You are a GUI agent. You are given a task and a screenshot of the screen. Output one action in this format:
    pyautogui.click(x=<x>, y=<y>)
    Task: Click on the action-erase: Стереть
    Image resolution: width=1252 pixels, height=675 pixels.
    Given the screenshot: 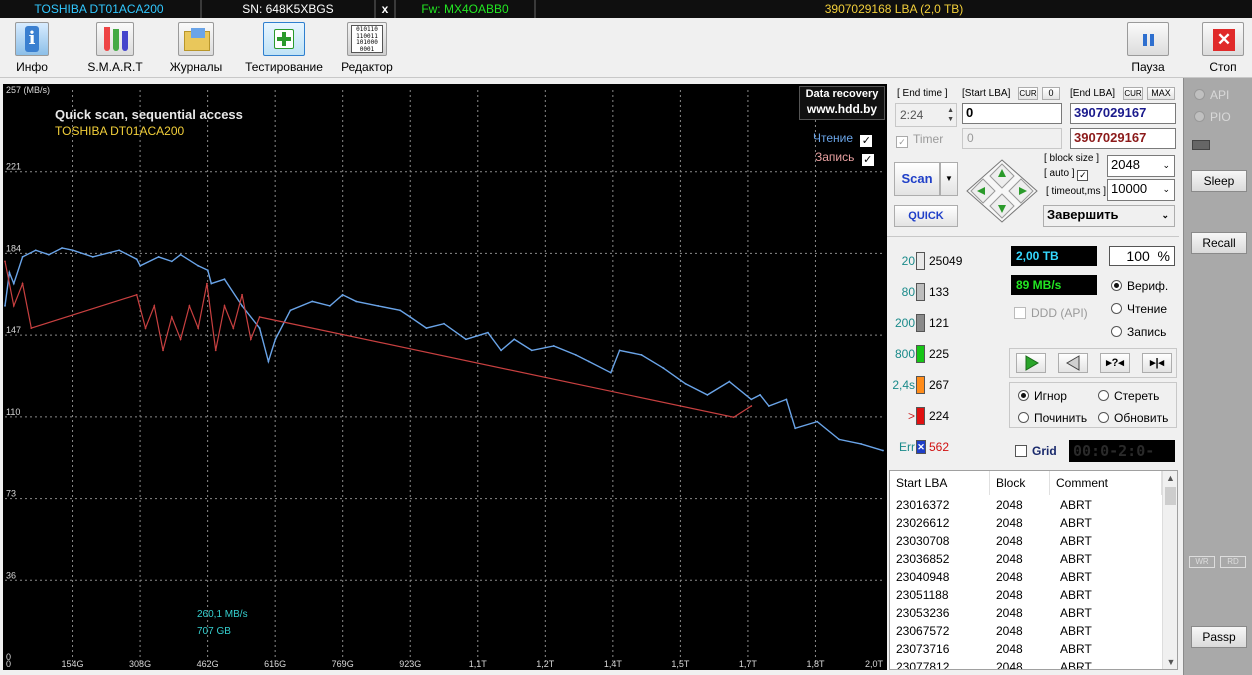 What is the action you would take?
    pyautogui.click(x=1128, y=396)
    